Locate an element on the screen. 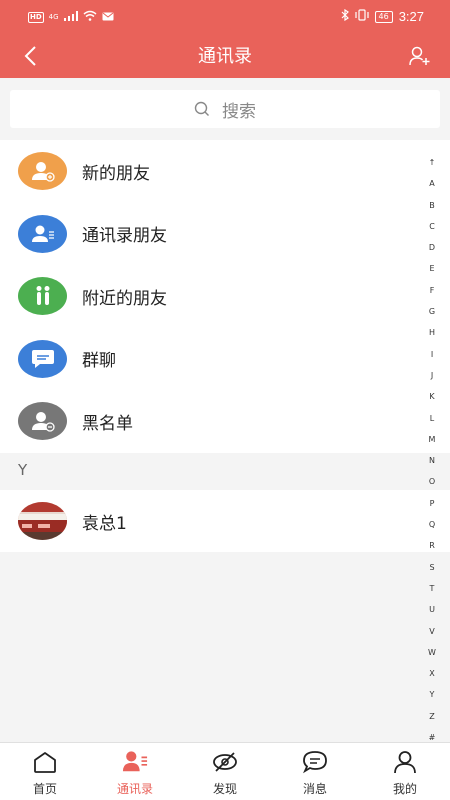 The image size is (450, 800). list-item-blacklist: 黑名单 is located at coordinates (225, 421).